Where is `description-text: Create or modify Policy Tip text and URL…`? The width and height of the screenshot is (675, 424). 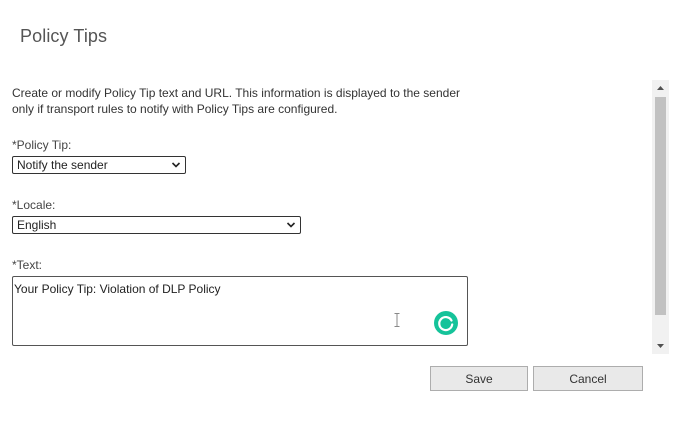 description-text: Create or modify Policy Tip text and URL… is located at coordinates (236, 101).